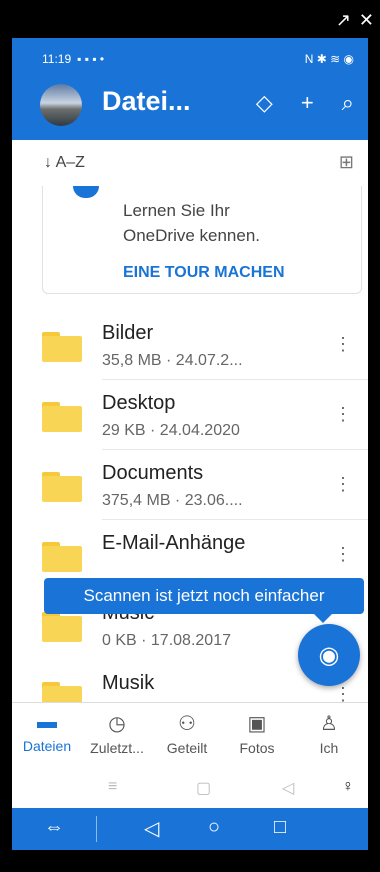  I want to click on tab-fotos: ▣ Fotos, so click(257, 733).